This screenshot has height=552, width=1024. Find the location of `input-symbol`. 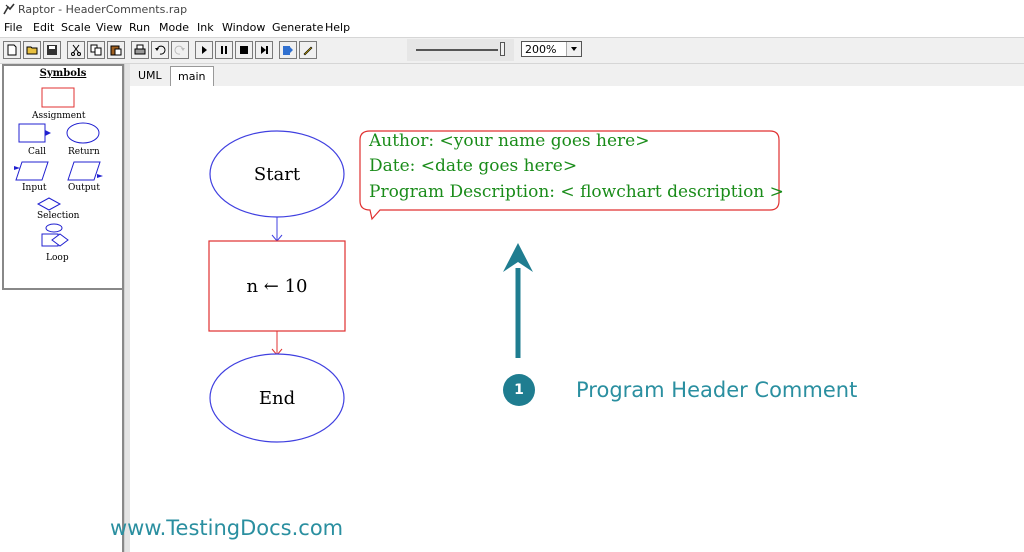

input-symbol is located at coordinates (31, 171).